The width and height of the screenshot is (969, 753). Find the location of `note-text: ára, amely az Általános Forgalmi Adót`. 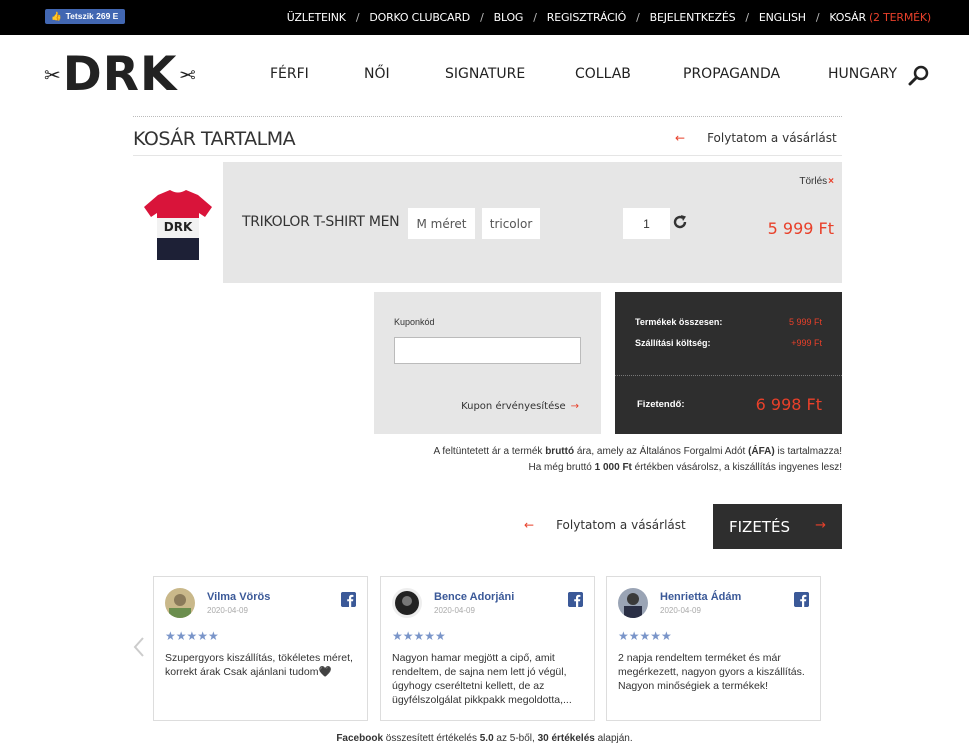

note-text: ára, amely az Általános Forgalmi Adót is located at coordinates (661, 451).